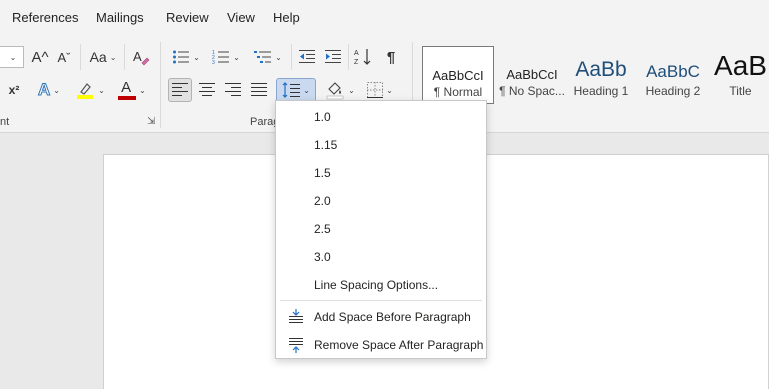 Image resolution: width=769 pixels, height=389 pixels. Describe the element at coordinates (14, 90) in the screenshot. I see `superscript-button: x²` at that location.